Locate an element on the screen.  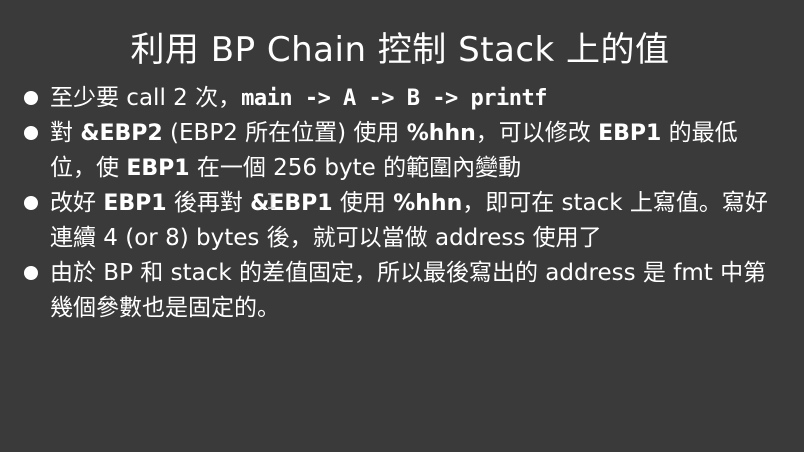
bullet-text: 後再對 is located at coordinates (208, 203).